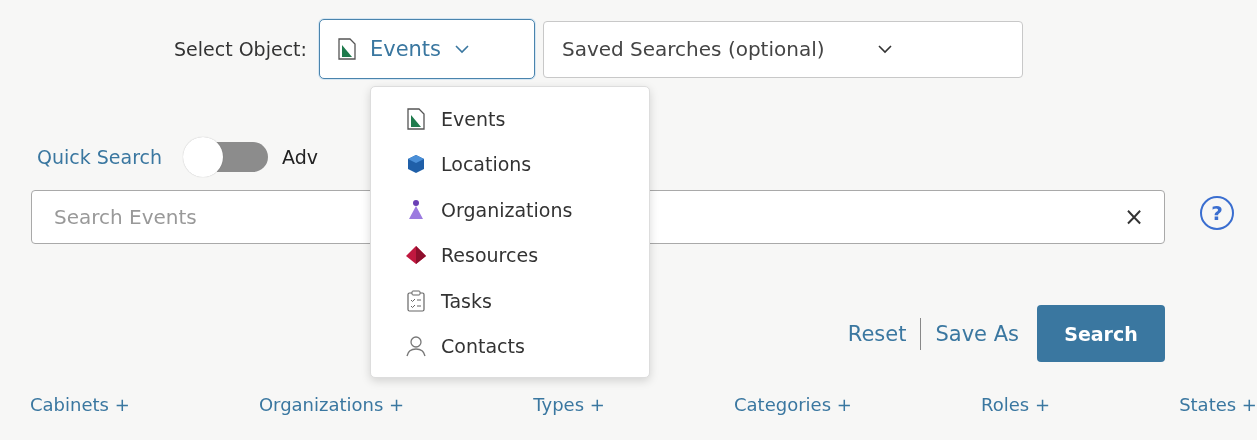  I want to click on select-object-label: Select Object:, so click(240, 49).